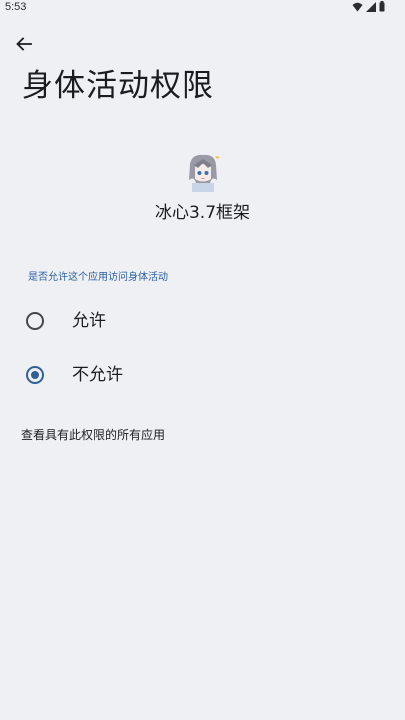 This screenshot has height=720, width=405. I want to click on app-header: 冰心3.7框架, so click(202, 187).